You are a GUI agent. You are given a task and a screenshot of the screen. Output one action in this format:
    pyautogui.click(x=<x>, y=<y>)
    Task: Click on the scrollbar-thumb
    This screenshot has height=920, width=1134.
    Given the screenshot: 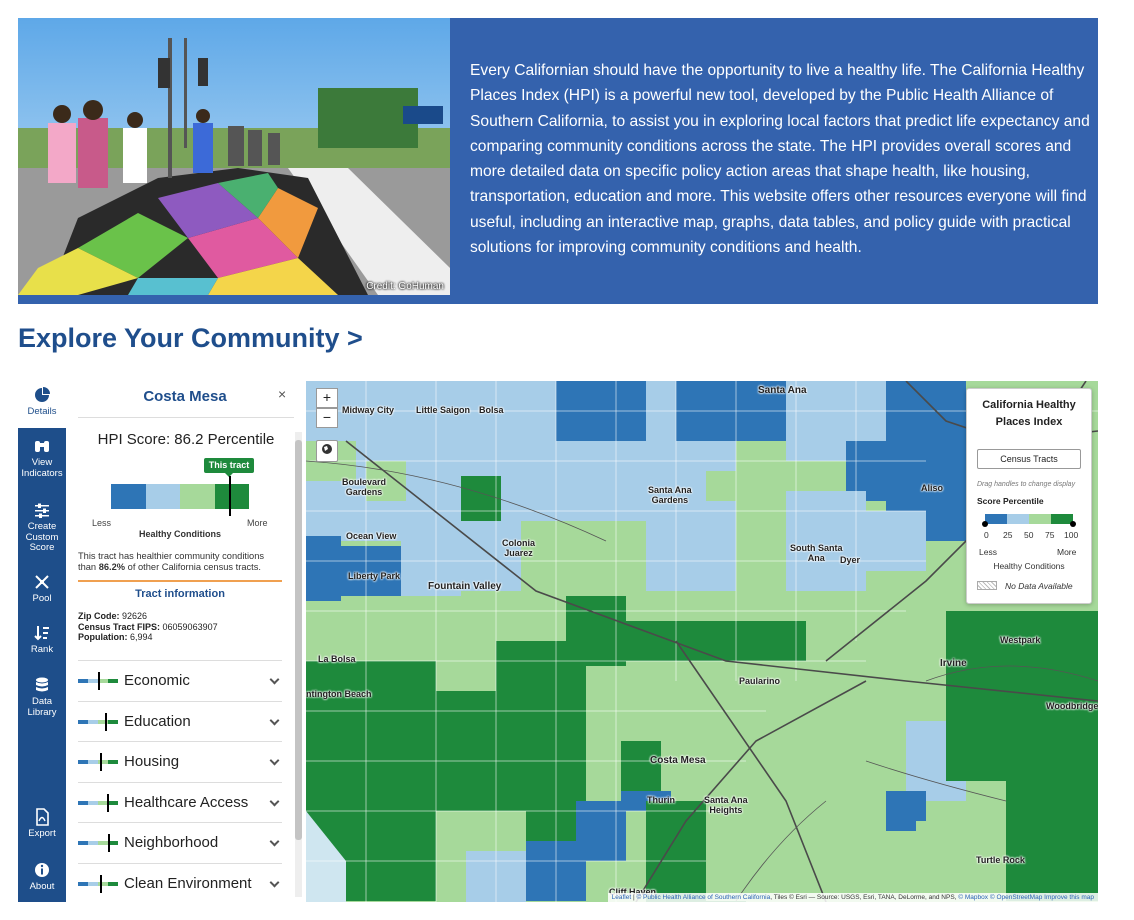 What is the action you would take?
    pyautogui.click(x=298, y=640)
    